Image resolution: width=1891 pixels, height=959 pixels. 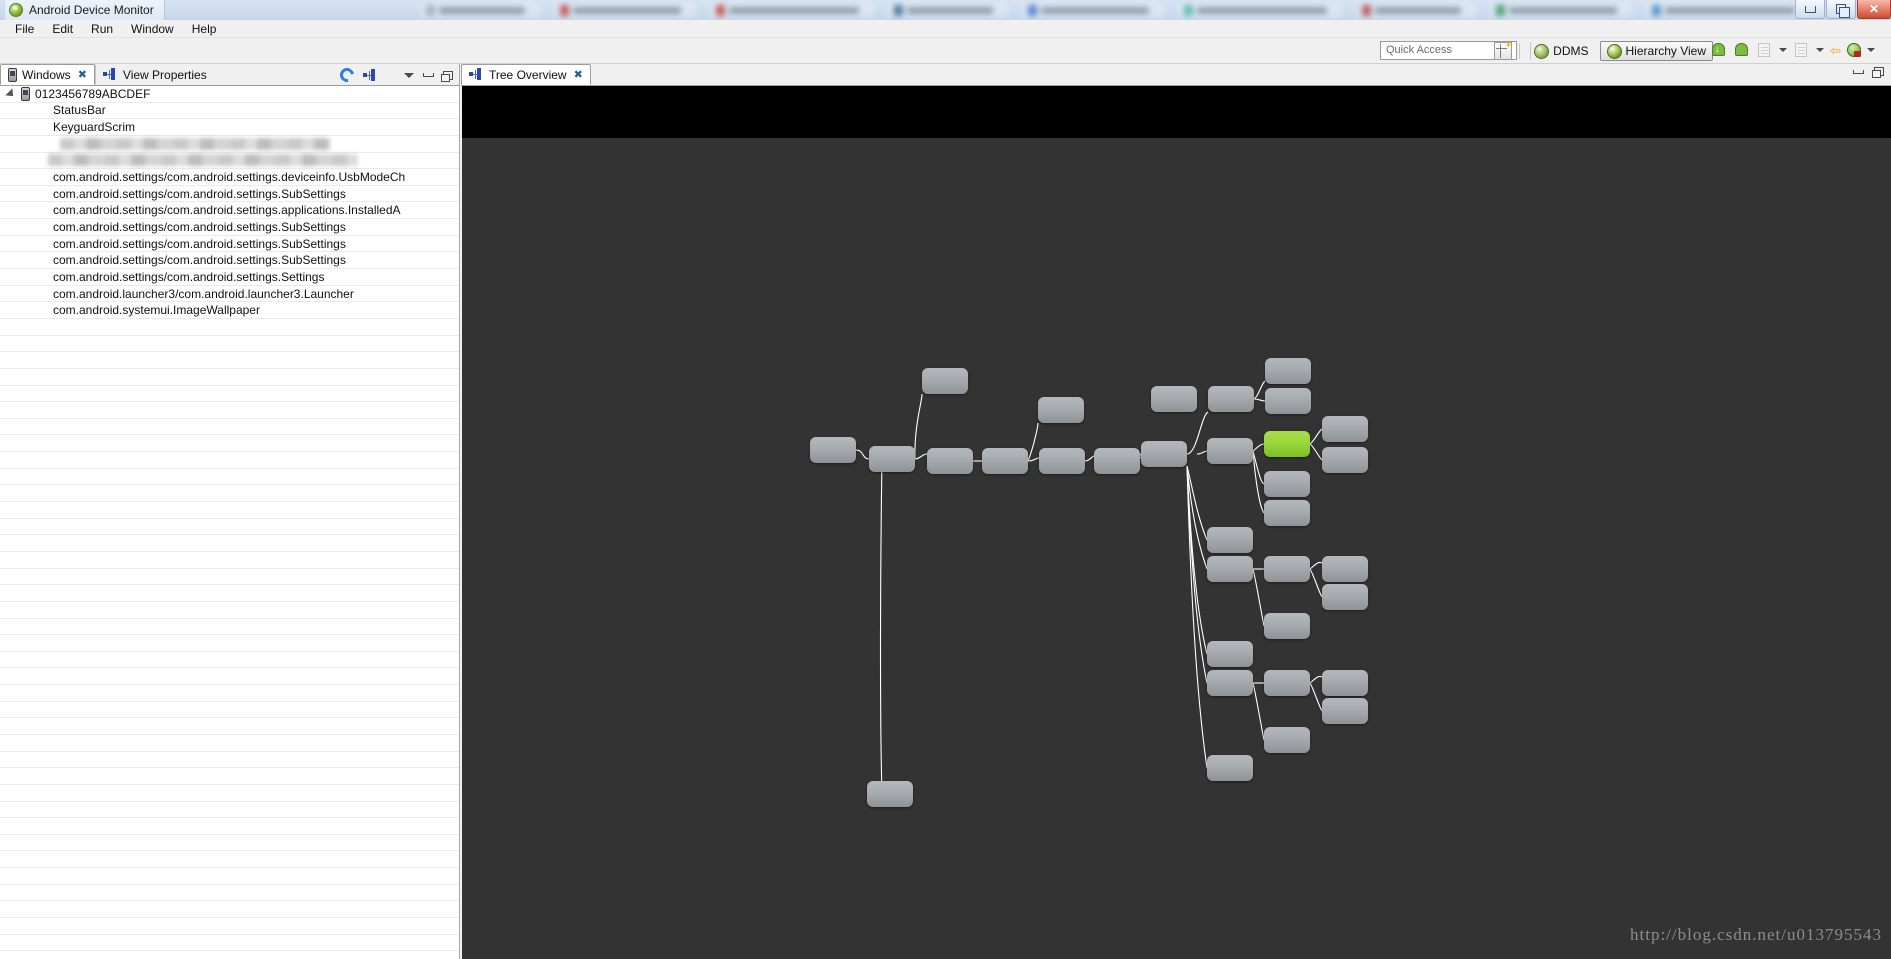 What do you see at coordinates (1783, 50) in the screenshot?
I see `dump-dropdown-caret` at bounding box center [1783, 50].